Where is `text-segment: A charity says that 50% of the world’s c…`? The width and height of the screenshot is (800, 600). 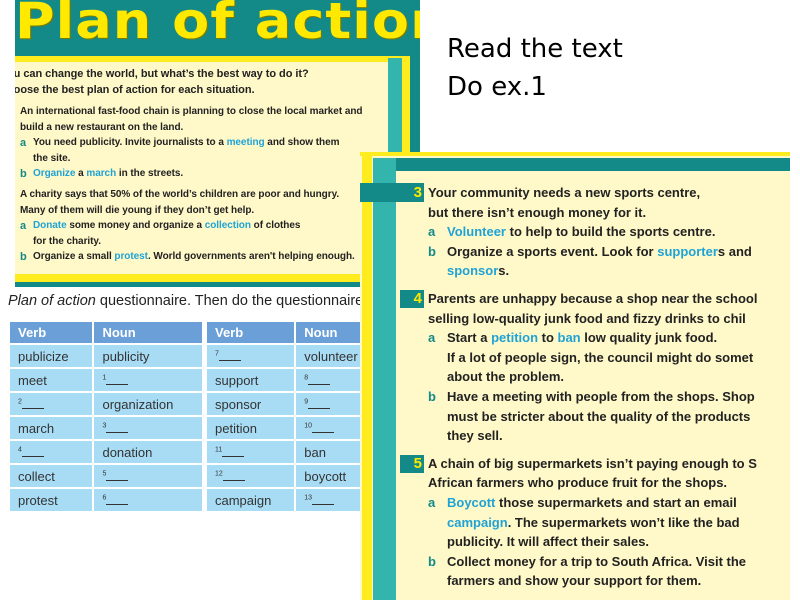 text-segment: A charity says that 50% of the world’s c… is located at coordinates (180, 194).